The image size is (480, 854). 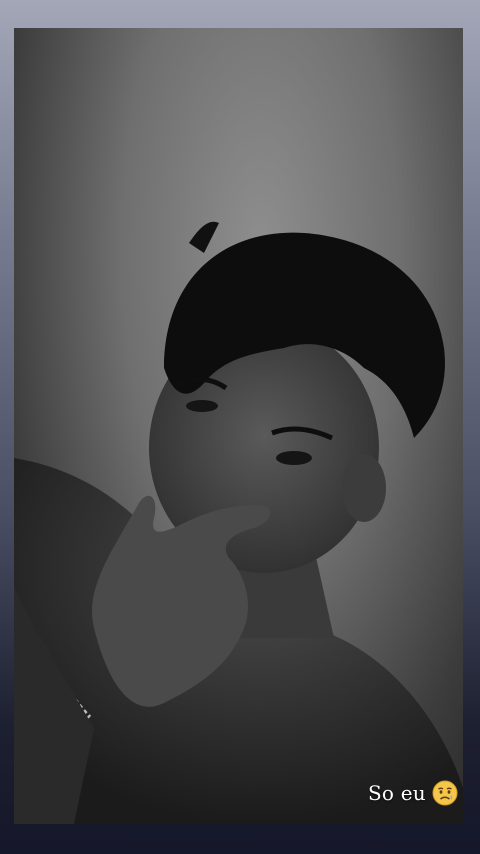 I want to click on disappointed-relieved-face-icon, so click(x=445, y=793).